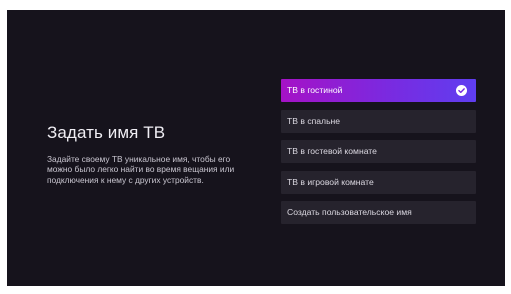 This screenshot has width=511, height=294. I want to click on option-label: ТВ в игровой комнате, so click(330, 181).